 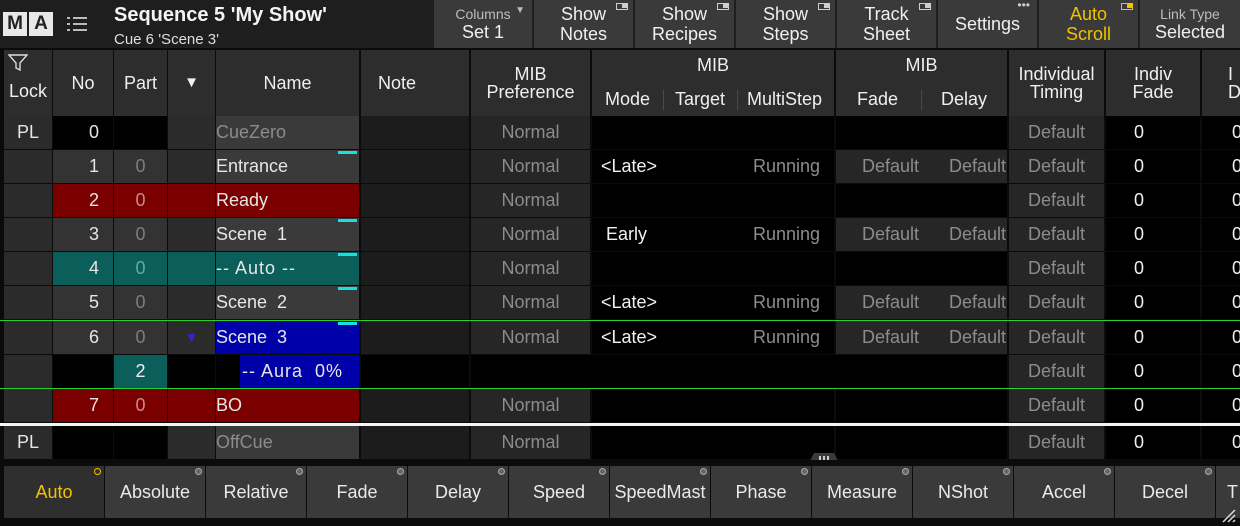 I want to click on speedmast-button: SpeedMast, so click(x=660, y=492).